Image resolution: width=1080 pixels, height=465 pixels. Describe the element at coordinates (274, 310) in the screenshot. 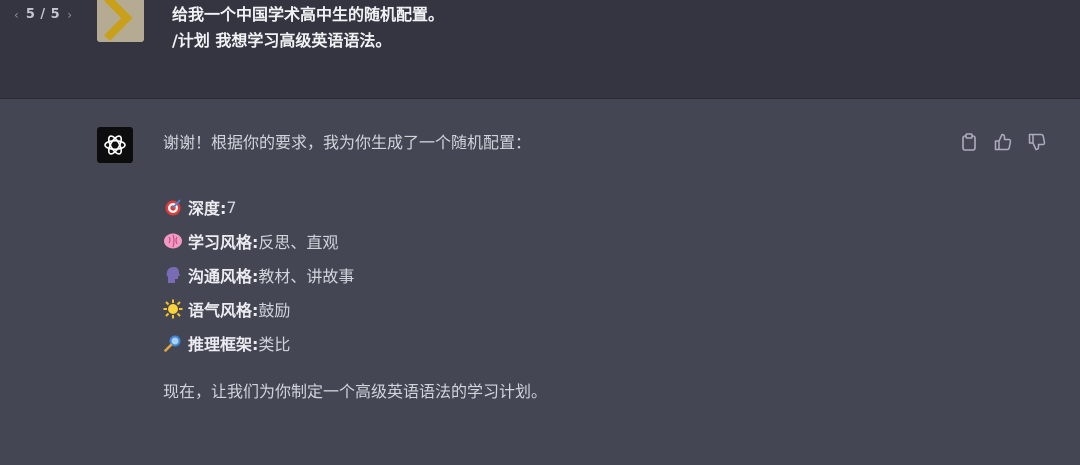

I see `setting-value: 鼓励` at that location.